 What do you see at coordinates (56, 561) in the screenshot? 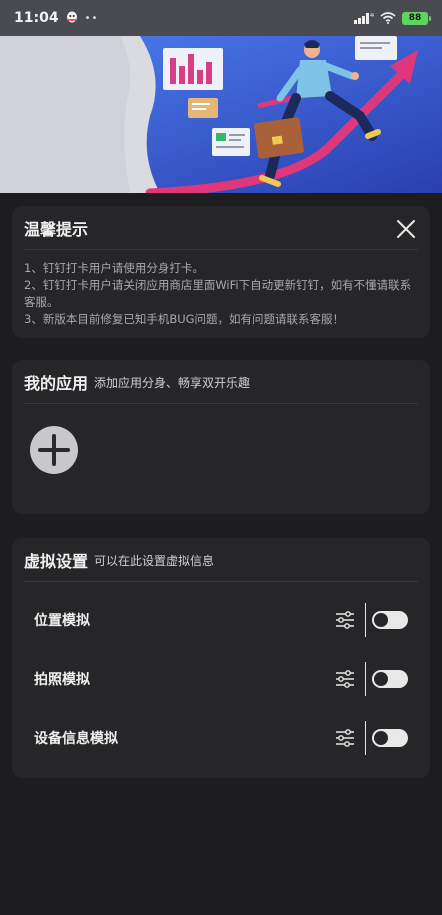
I see `virtual-settings-title: 虚拟设置` at bounding box center [56, 561].